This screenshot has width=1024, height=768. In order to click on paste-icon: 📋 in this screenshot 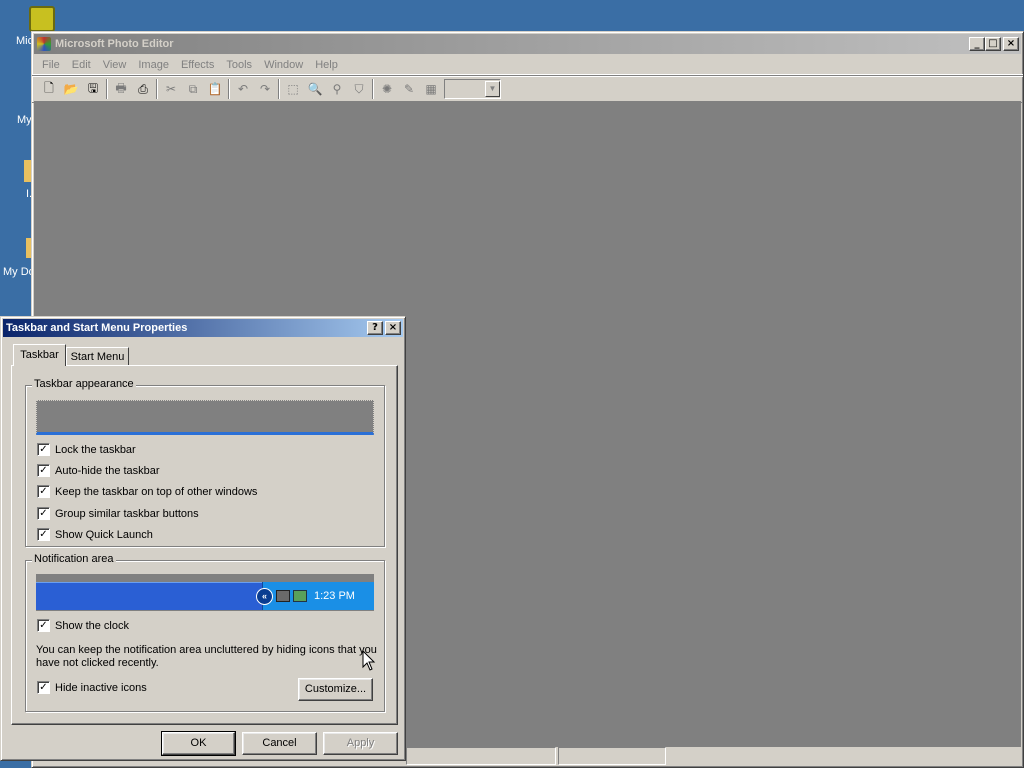, I will do `click(215, 89)`.